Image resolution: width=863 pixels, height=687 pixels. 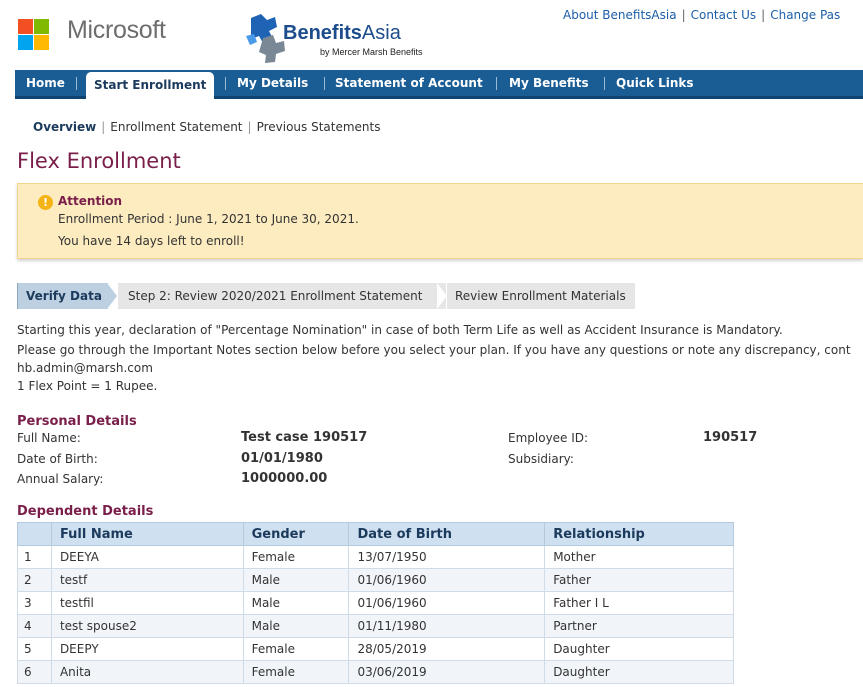 I want to click on contact-us-link: Contact Us, so click(x=724, y=15).